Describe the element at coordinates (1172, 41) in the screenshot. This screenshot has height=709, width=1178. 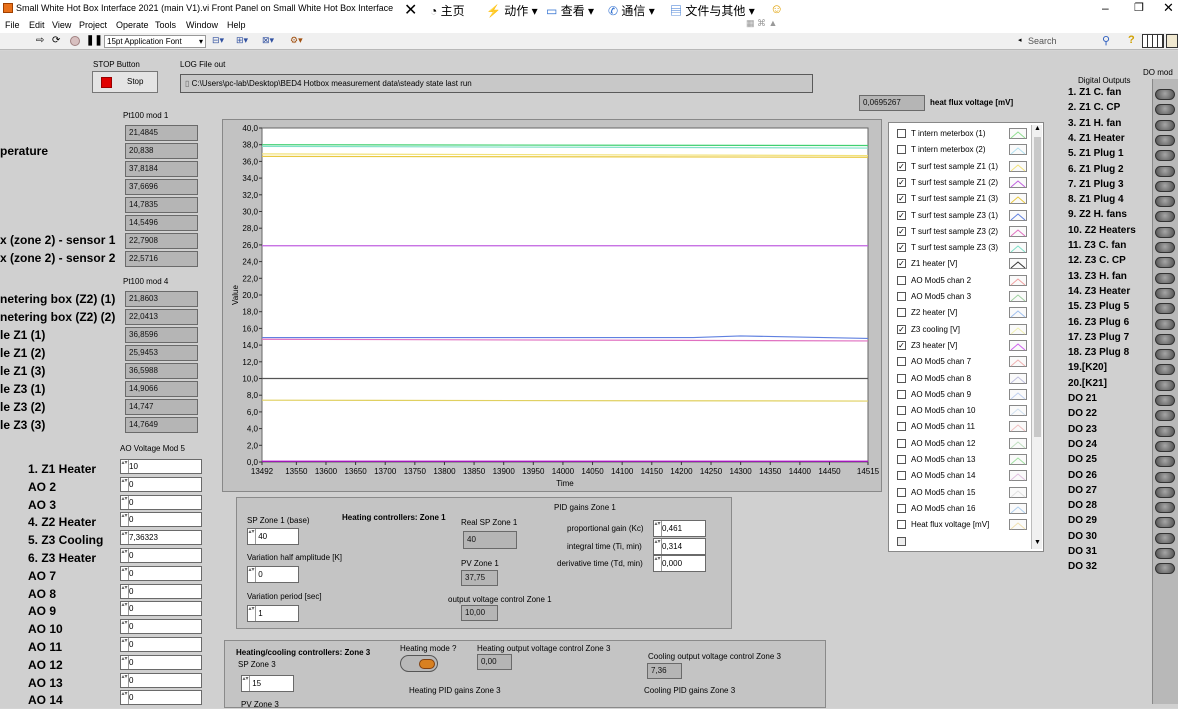
I see `vi-icon` at that location.